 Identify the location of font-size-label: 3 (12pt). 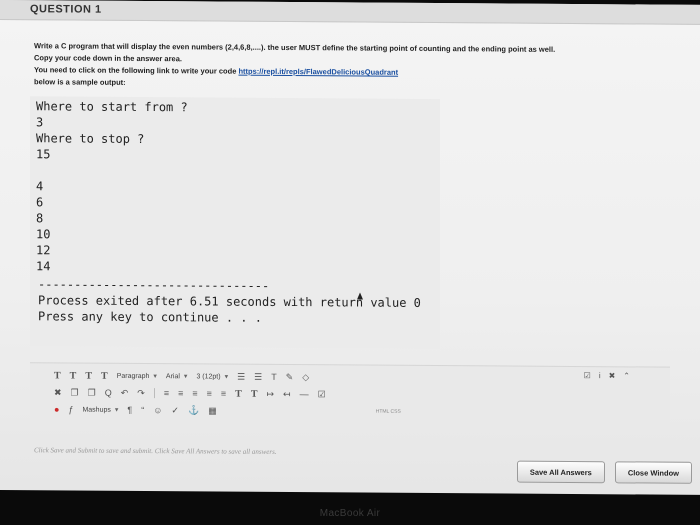
(208, 376).